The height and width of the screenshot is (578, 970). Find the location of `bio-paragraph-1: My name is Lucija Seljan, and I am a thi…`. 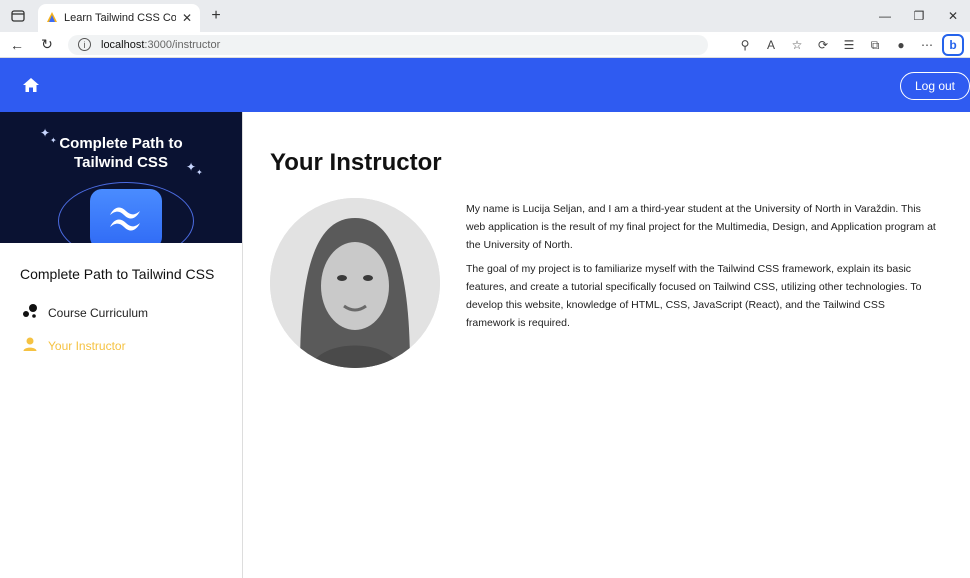

bio-paragraph-1: My name is Lucija Seljan, and I am a thi… is located at coordinates (701, 227).